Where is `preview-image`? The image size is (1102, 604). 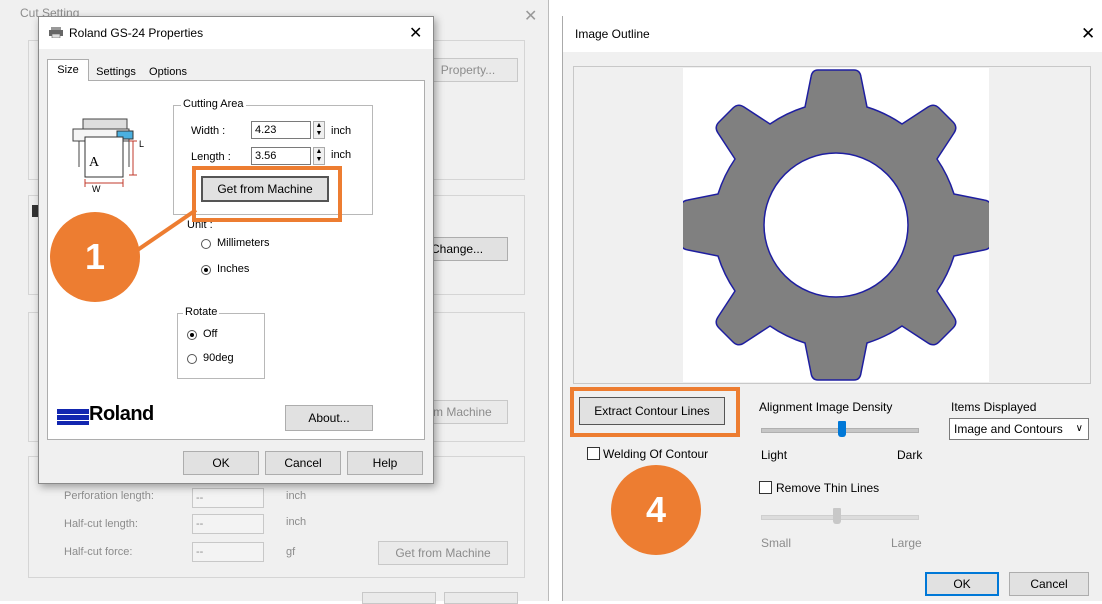 preview-image is located at coordinates (836, 225).